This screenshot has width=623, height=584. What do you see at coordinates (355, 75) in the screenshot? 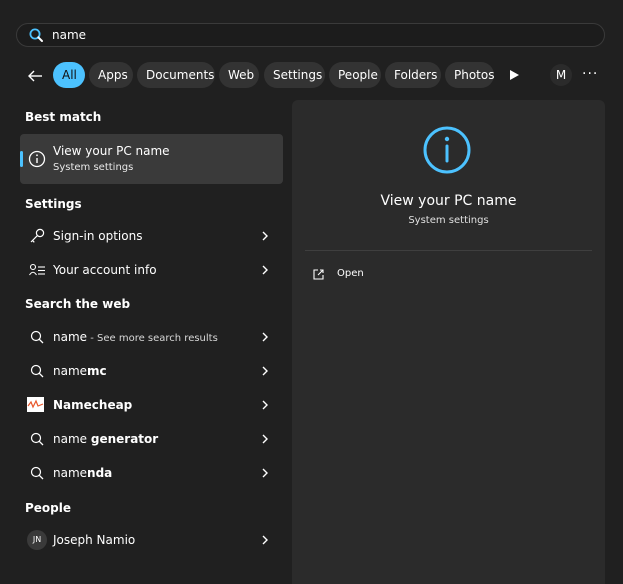
I see `filter-people: People` at bounding box center [355, 75].